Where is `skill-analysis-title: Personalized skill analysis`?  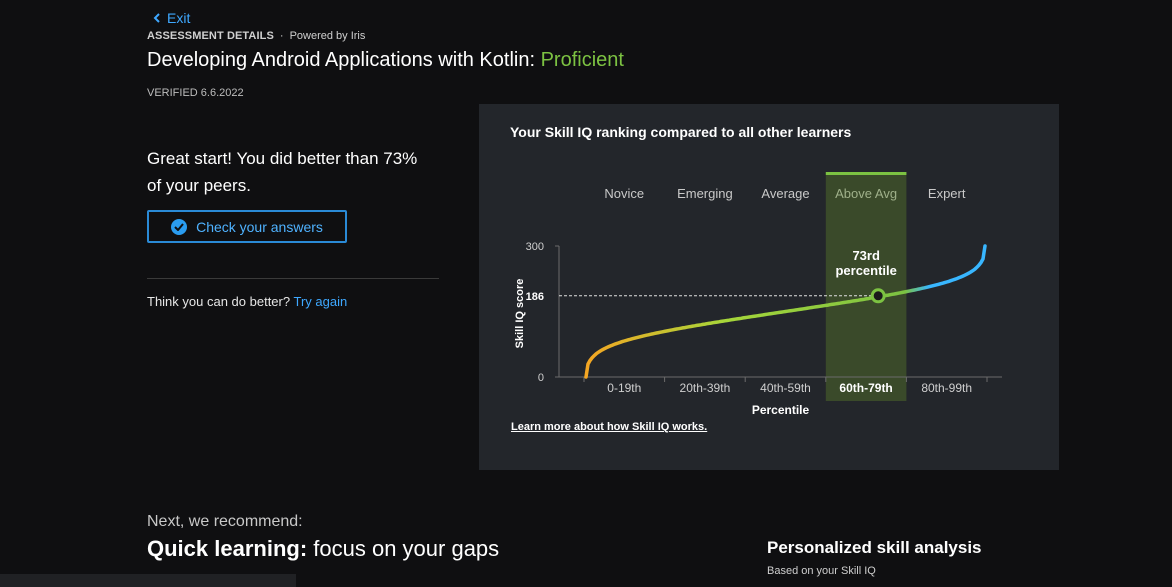
skill-analysis-title: Personalized skill analysis is located at coordinates (874, 547).